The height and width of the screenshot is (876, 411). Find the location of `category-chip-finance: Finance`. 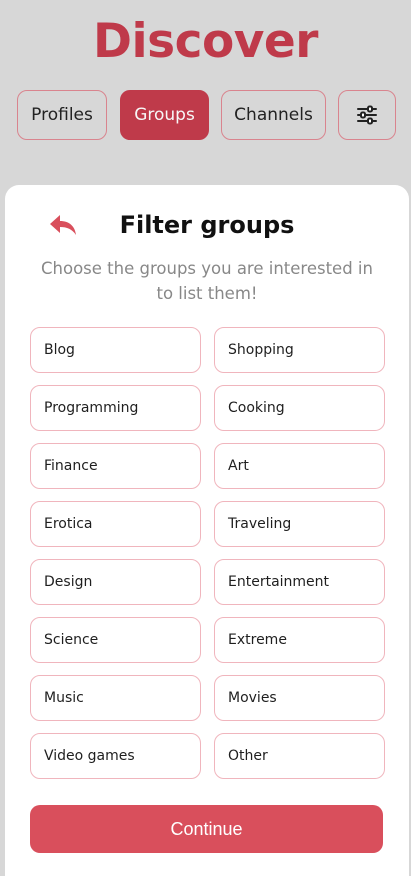

category-chip-finance: Finance is located at coordinates (115, 466).